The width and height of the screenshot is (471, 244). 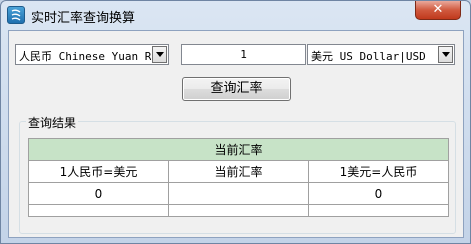 I want to click on column-header: 1美元=人民币, so click(x=378, y=171).